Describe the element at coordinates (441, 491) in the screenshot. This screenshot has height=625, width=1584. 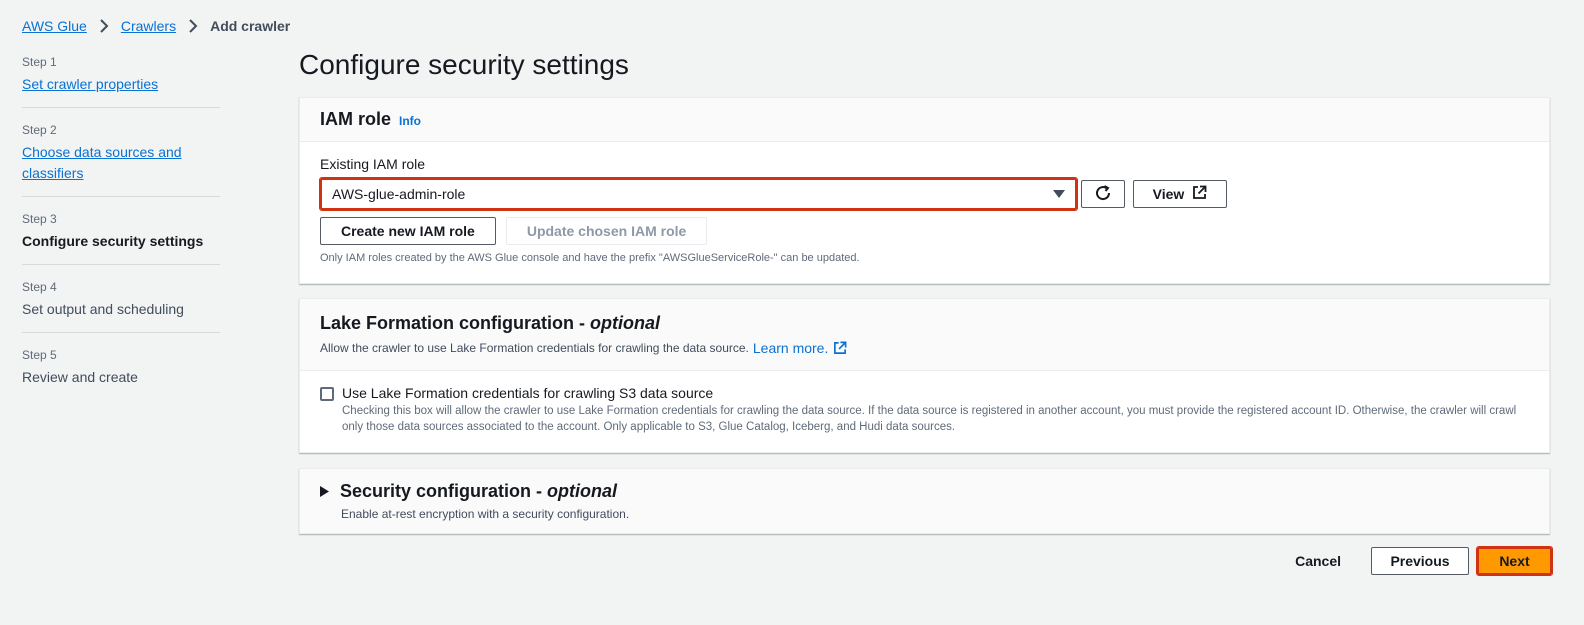
I see `security-configuration-title: Security configuration -` at that location.